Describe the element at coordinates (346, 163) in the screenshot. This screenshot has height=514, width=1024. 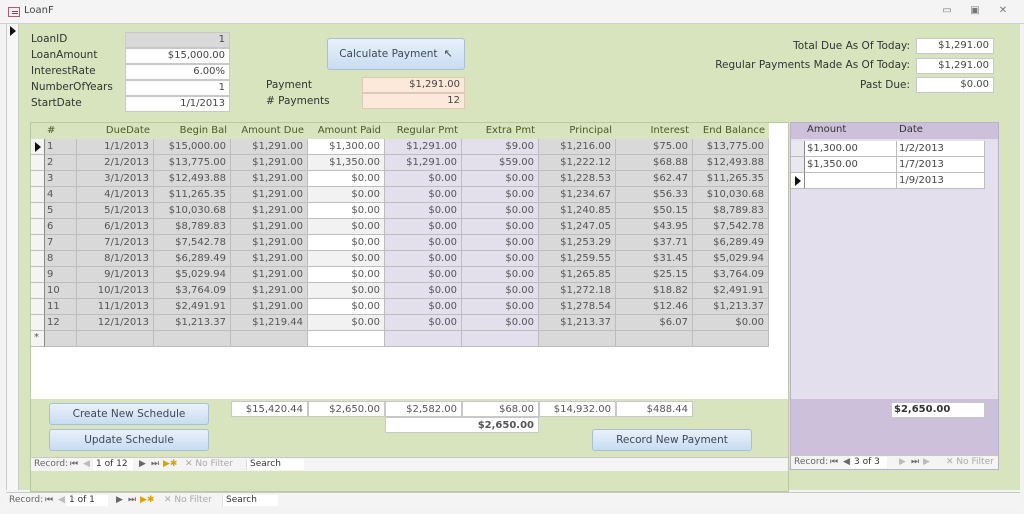
I see `cell-amount-paid: $1,350.00` at that location.